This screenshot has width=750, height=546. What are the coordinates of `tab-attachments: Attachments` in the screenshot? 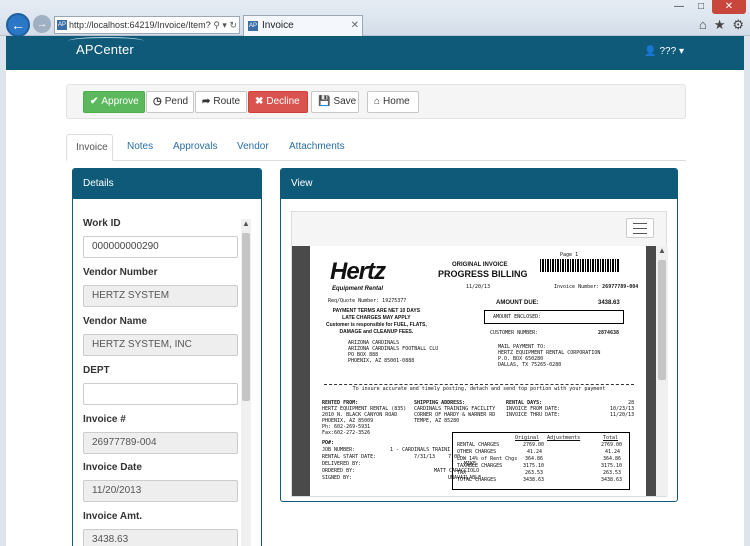 It's located at (317, 147).